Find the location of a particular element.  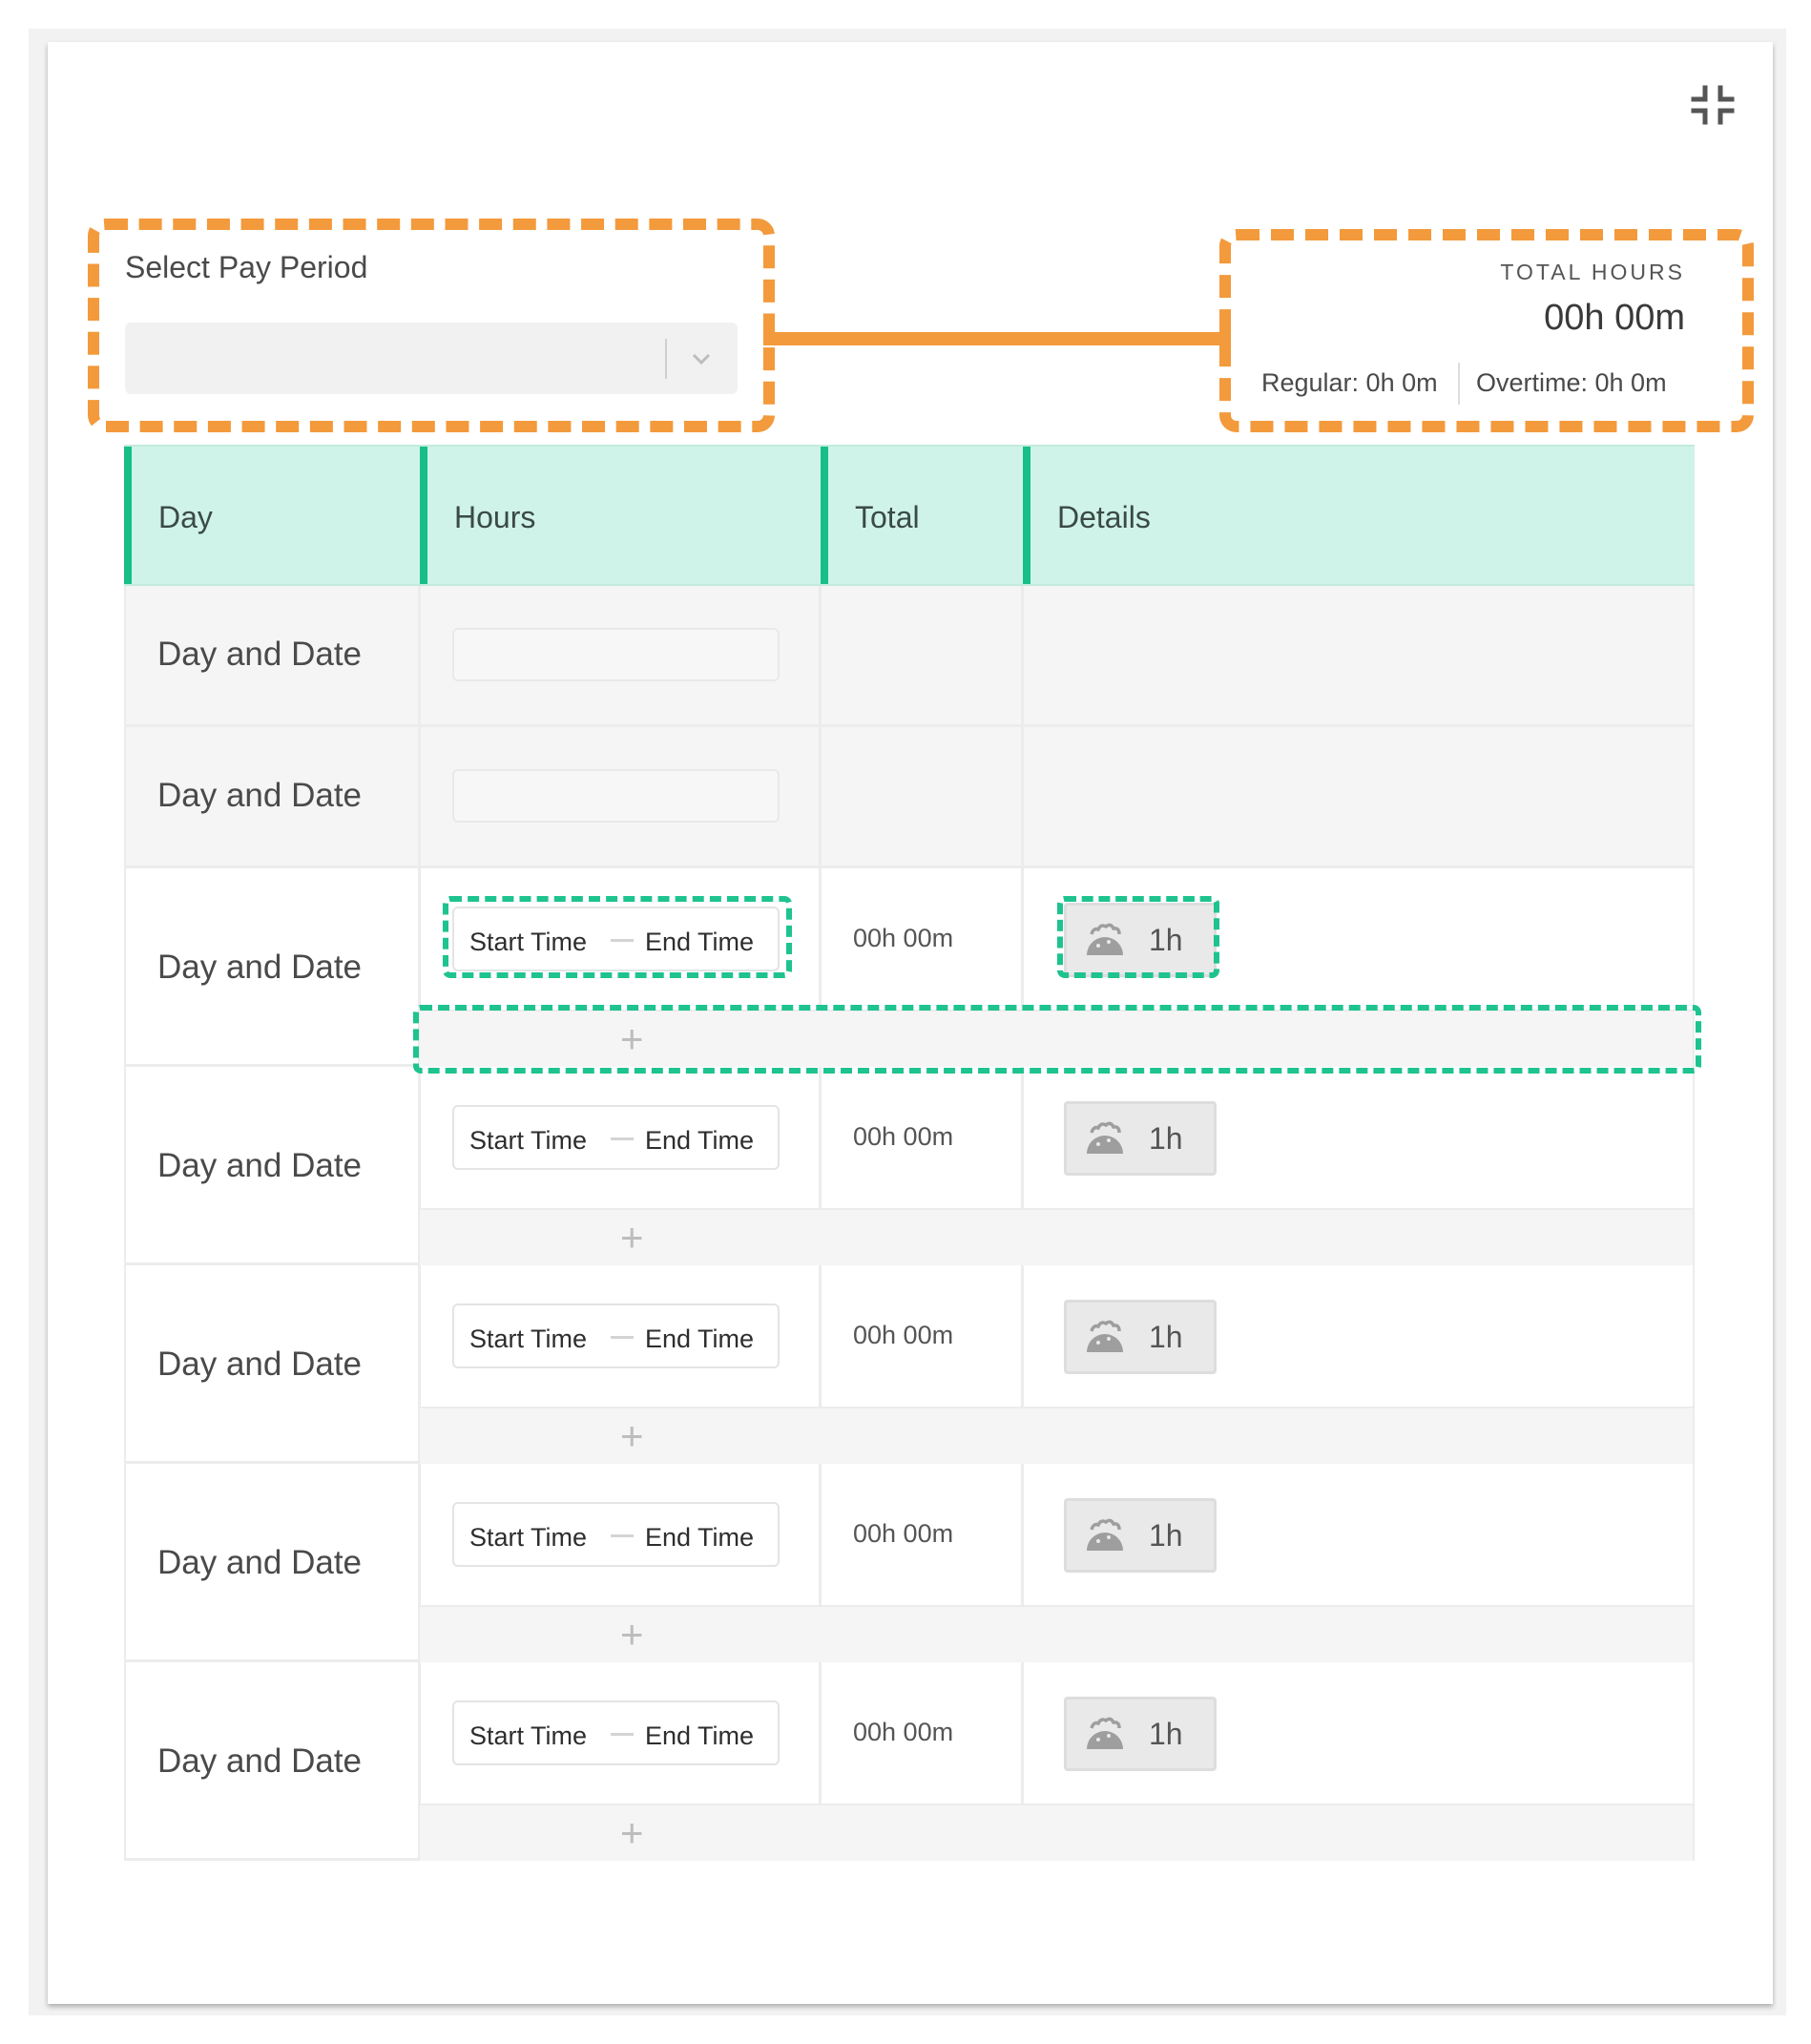

header-total-label: Total is located at coordinates (887, 517).